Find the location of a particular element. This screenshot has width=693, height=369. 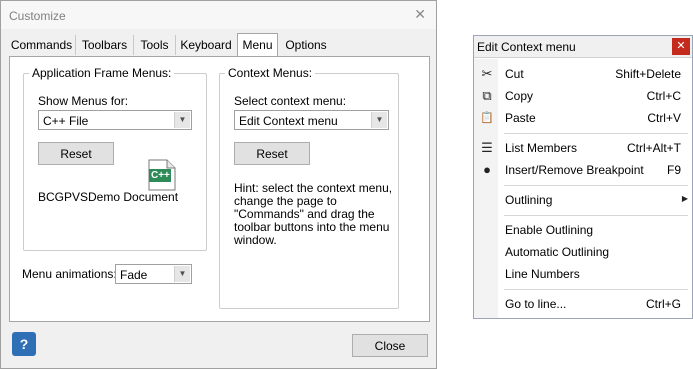

menu-item-go-to-line: Go to line... Ctrl+G is located at coordinates (583, 304).